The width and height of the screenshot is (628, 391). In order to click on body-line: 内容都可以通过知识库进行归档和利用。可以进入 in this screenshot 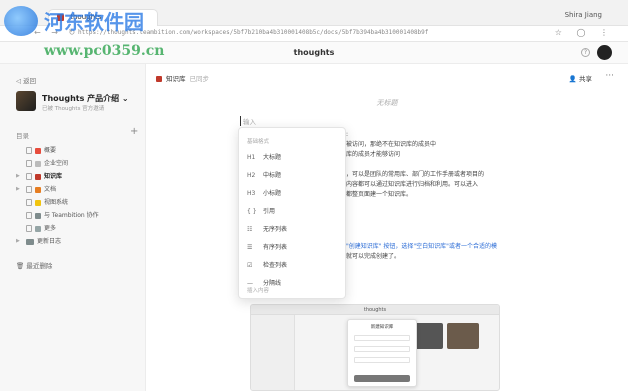, I will do `click(412, 184)`.